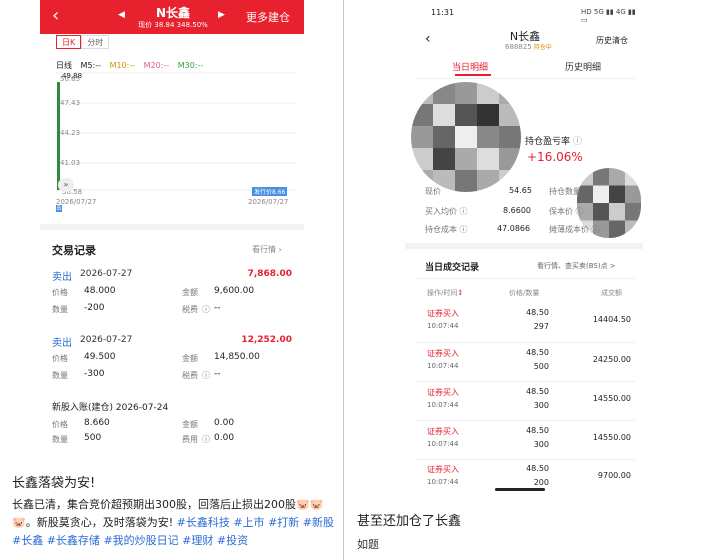 The image size is (714, 560). I want to click on tab-daily-k: 日K, so click(69, 42).